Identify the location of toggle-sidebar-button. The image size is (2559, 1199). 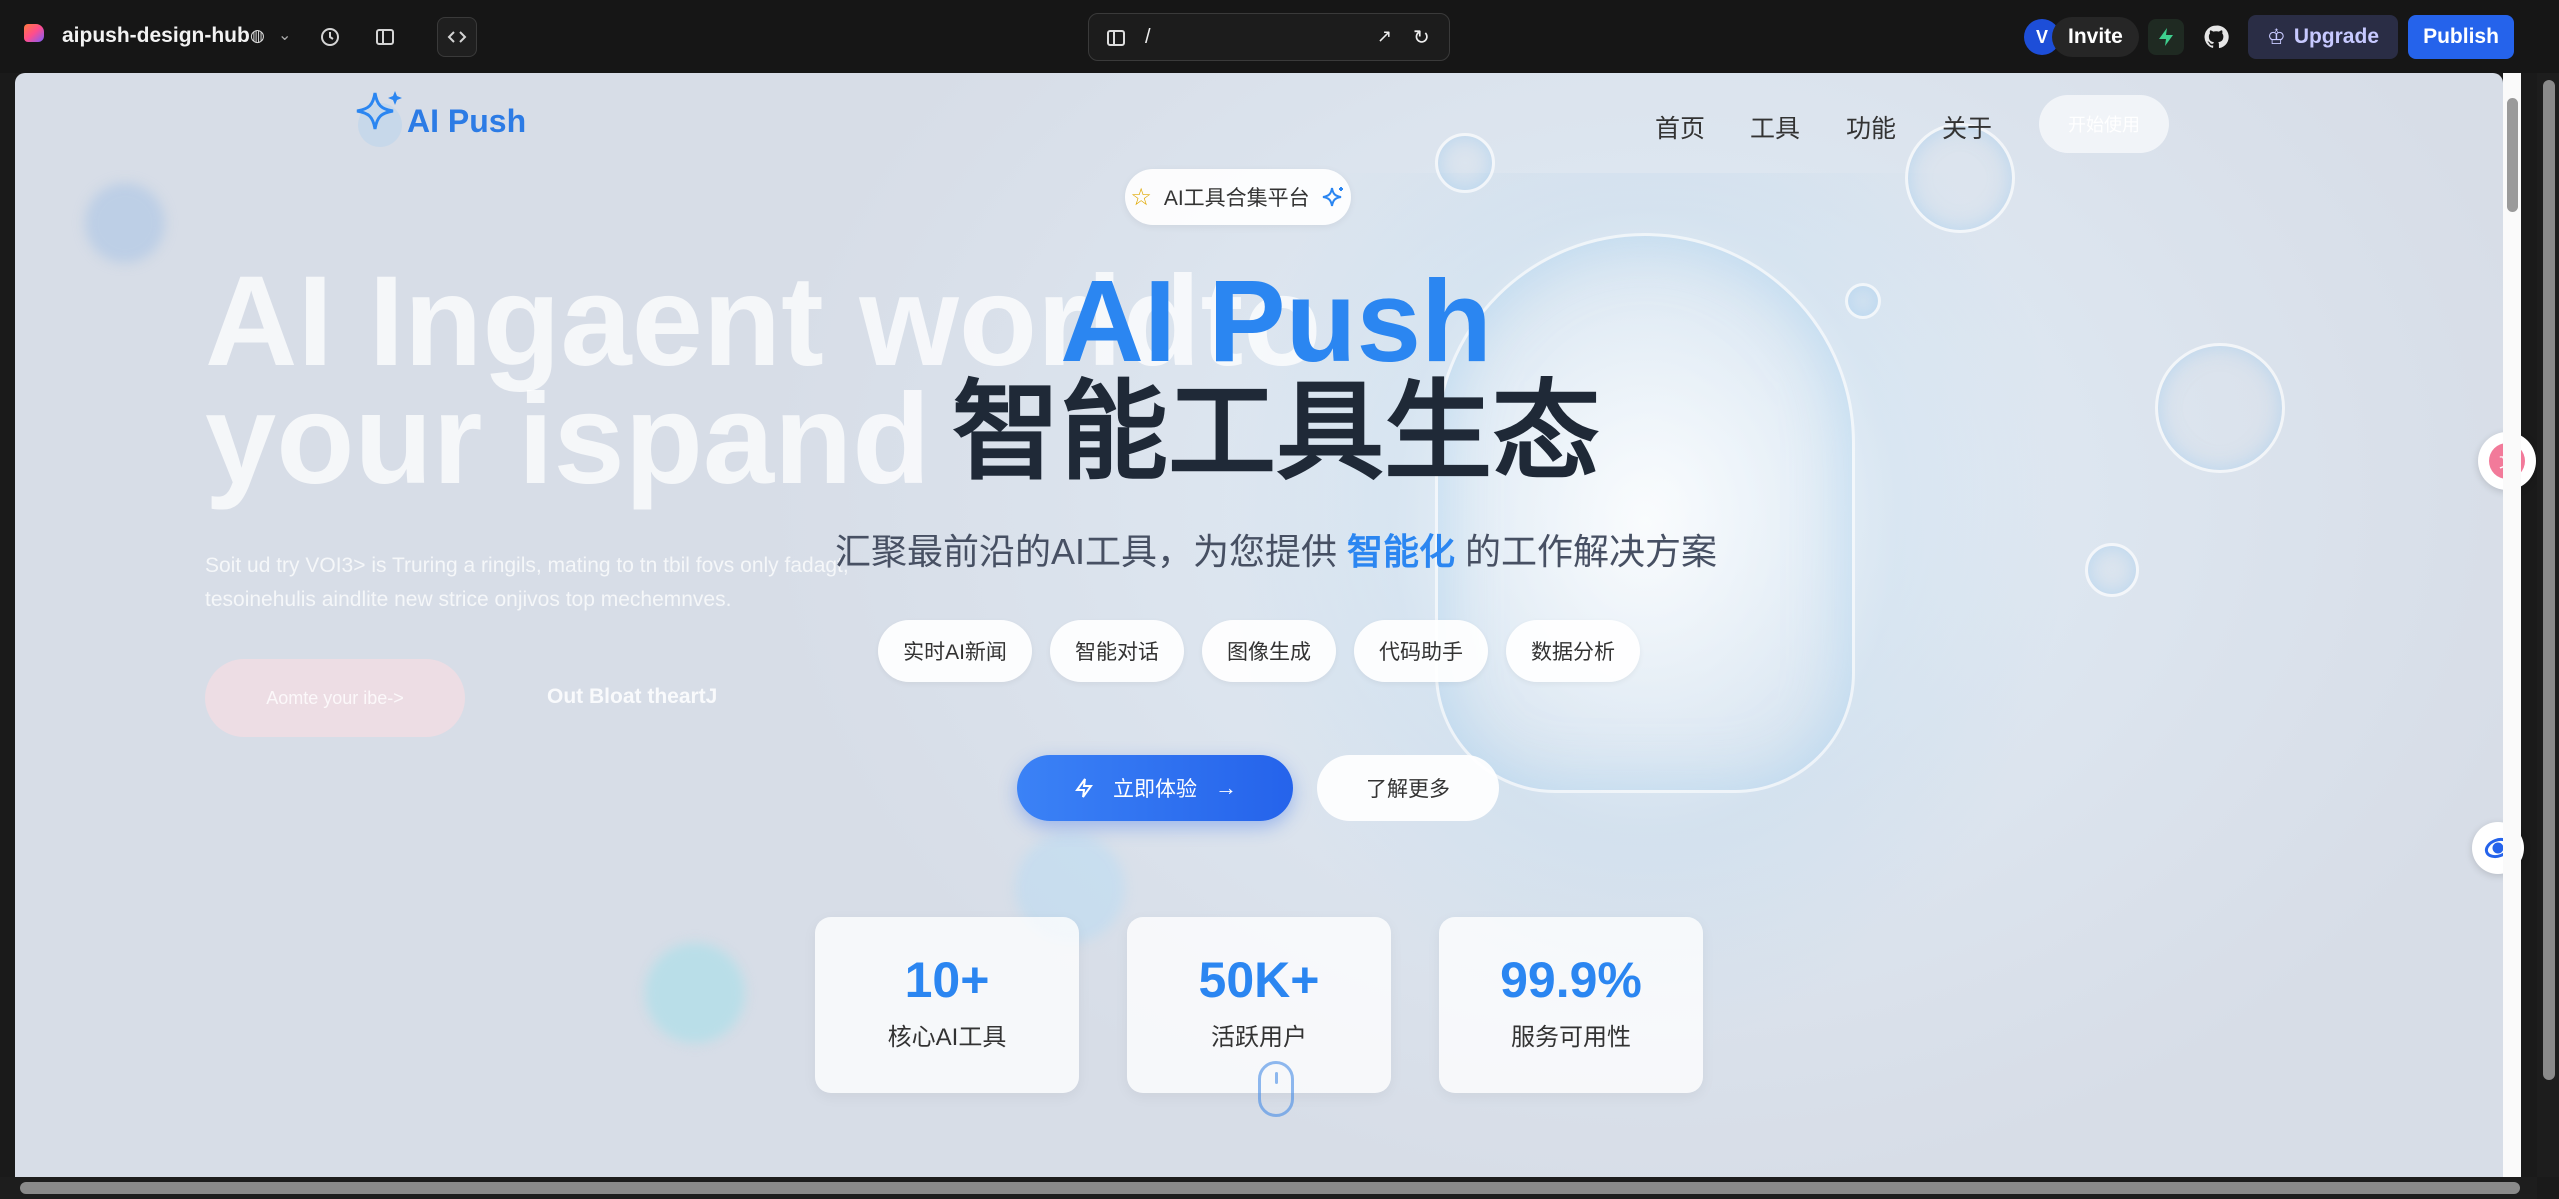
(385, 37).